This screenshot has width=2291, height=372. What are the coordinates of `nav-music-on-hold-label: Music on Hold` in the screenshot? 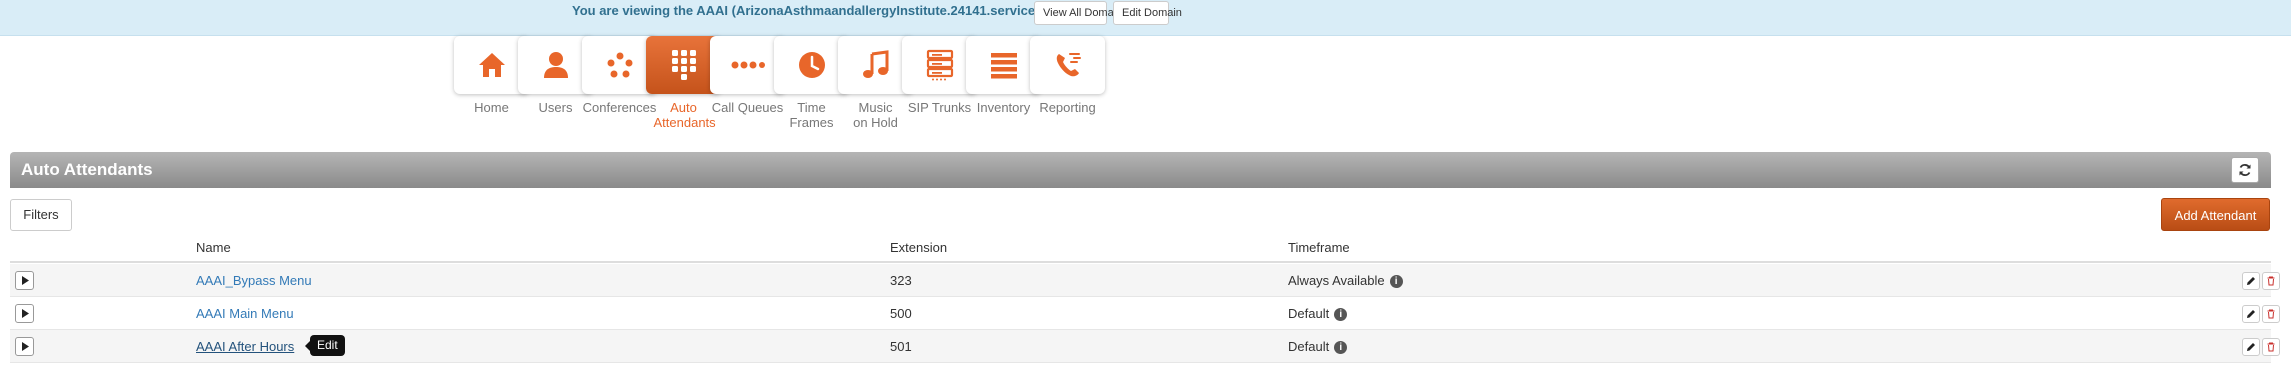 It's located at (875, 115).